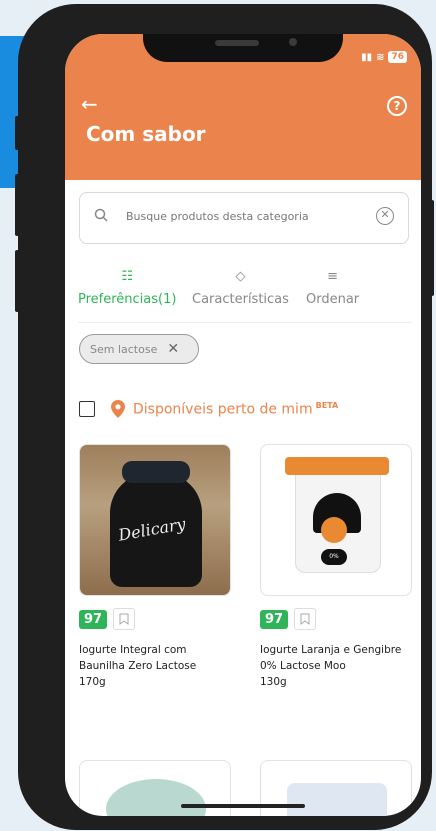 Image resolution: width=436 pixels, height=831 pixels. I want to click on product-image: 0%, so click(336, 520).